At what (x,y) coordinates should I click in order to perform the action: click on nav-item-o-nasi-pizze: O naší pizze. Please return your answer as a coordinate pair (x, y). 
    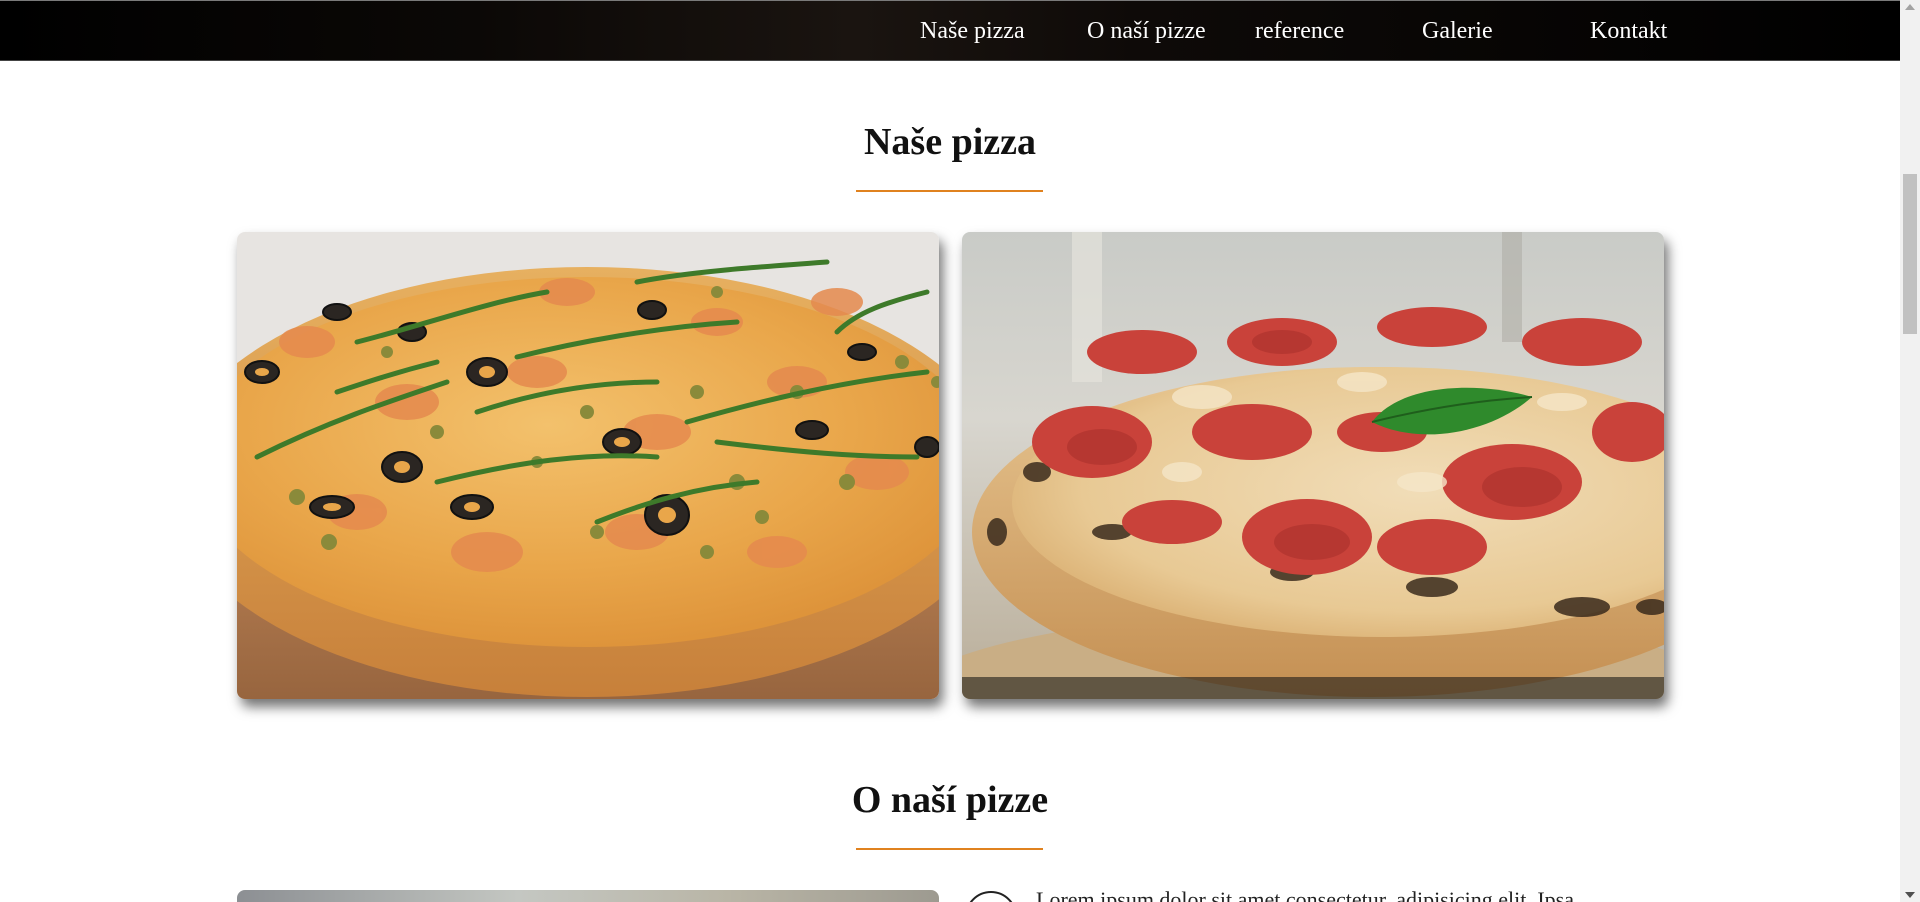
    Looking at the image, I should click on (1146, 31).